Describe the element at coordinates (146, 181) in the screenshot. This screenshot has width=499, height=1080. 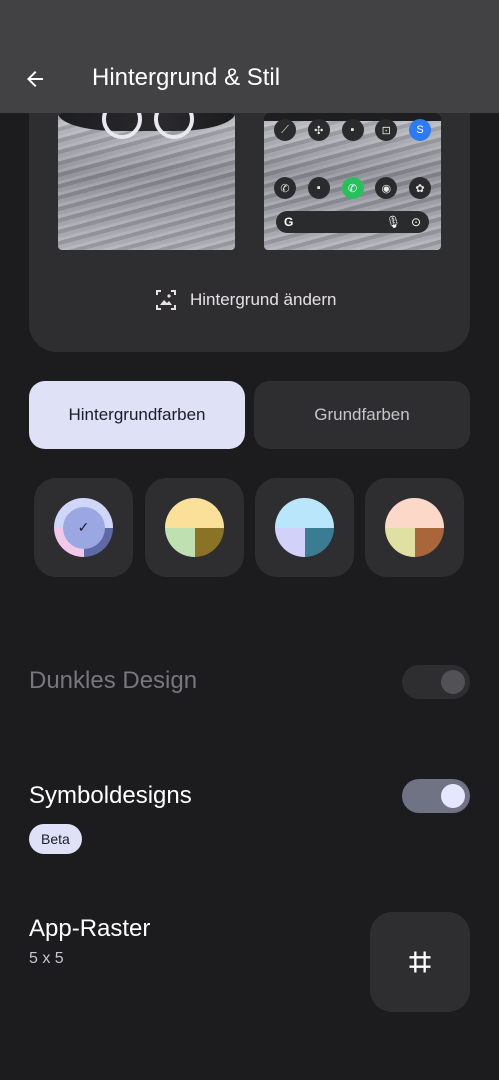
I see `lockscreen-preview` at that location.